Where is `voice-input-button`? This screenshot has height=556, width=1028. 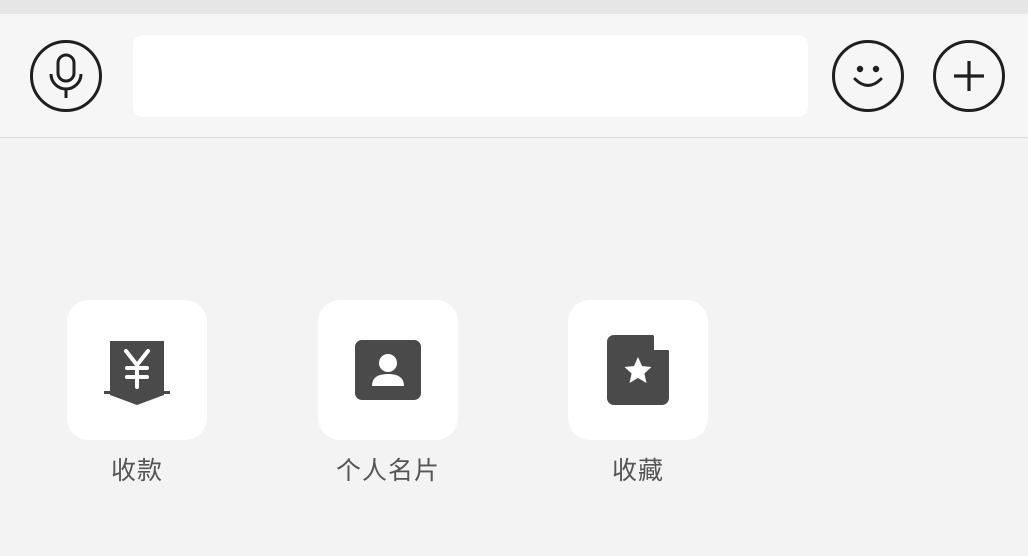 voice-input-button is located at coordinates (66, 76).